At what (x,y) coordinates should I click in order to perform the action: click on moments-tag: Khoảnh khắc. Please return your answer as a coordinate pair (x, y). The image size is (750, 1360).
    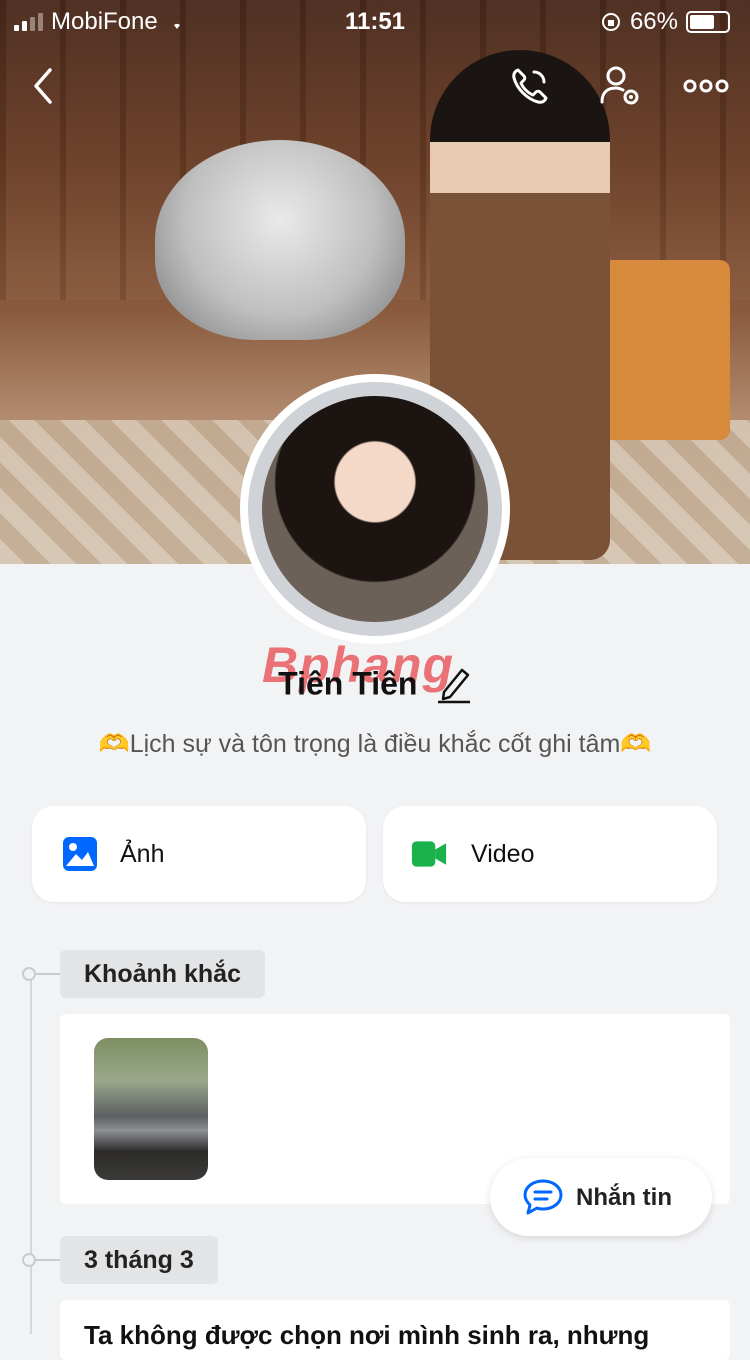
    Looking at the image, I should click on (162, 974).